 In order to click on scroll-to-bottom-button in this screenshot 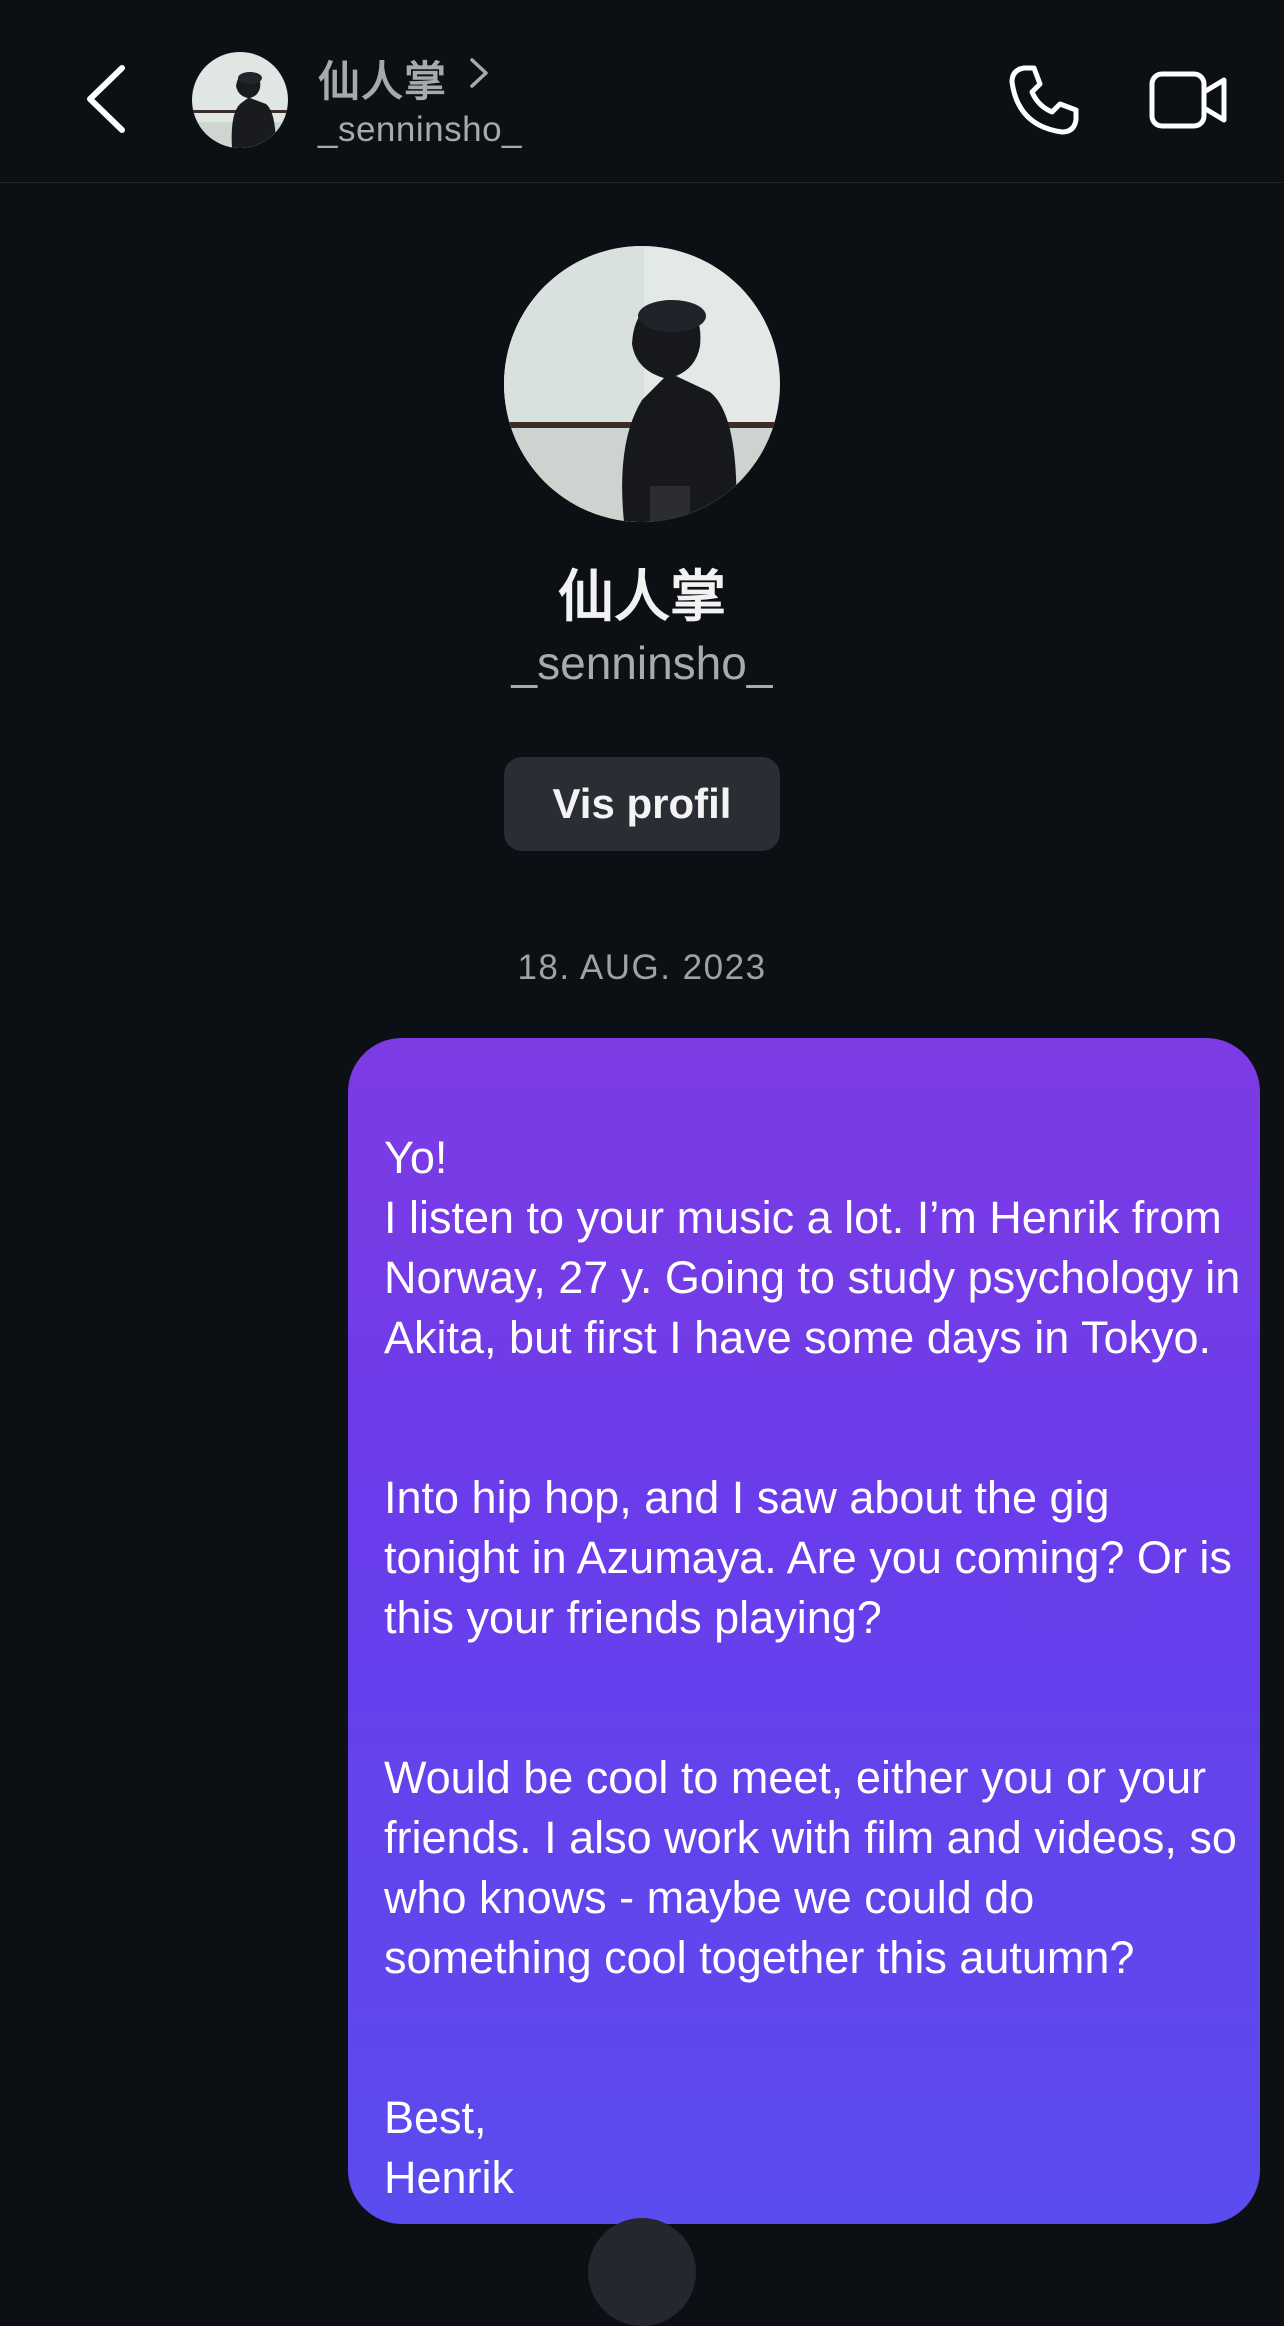, I will do `click(642, 2272)`.